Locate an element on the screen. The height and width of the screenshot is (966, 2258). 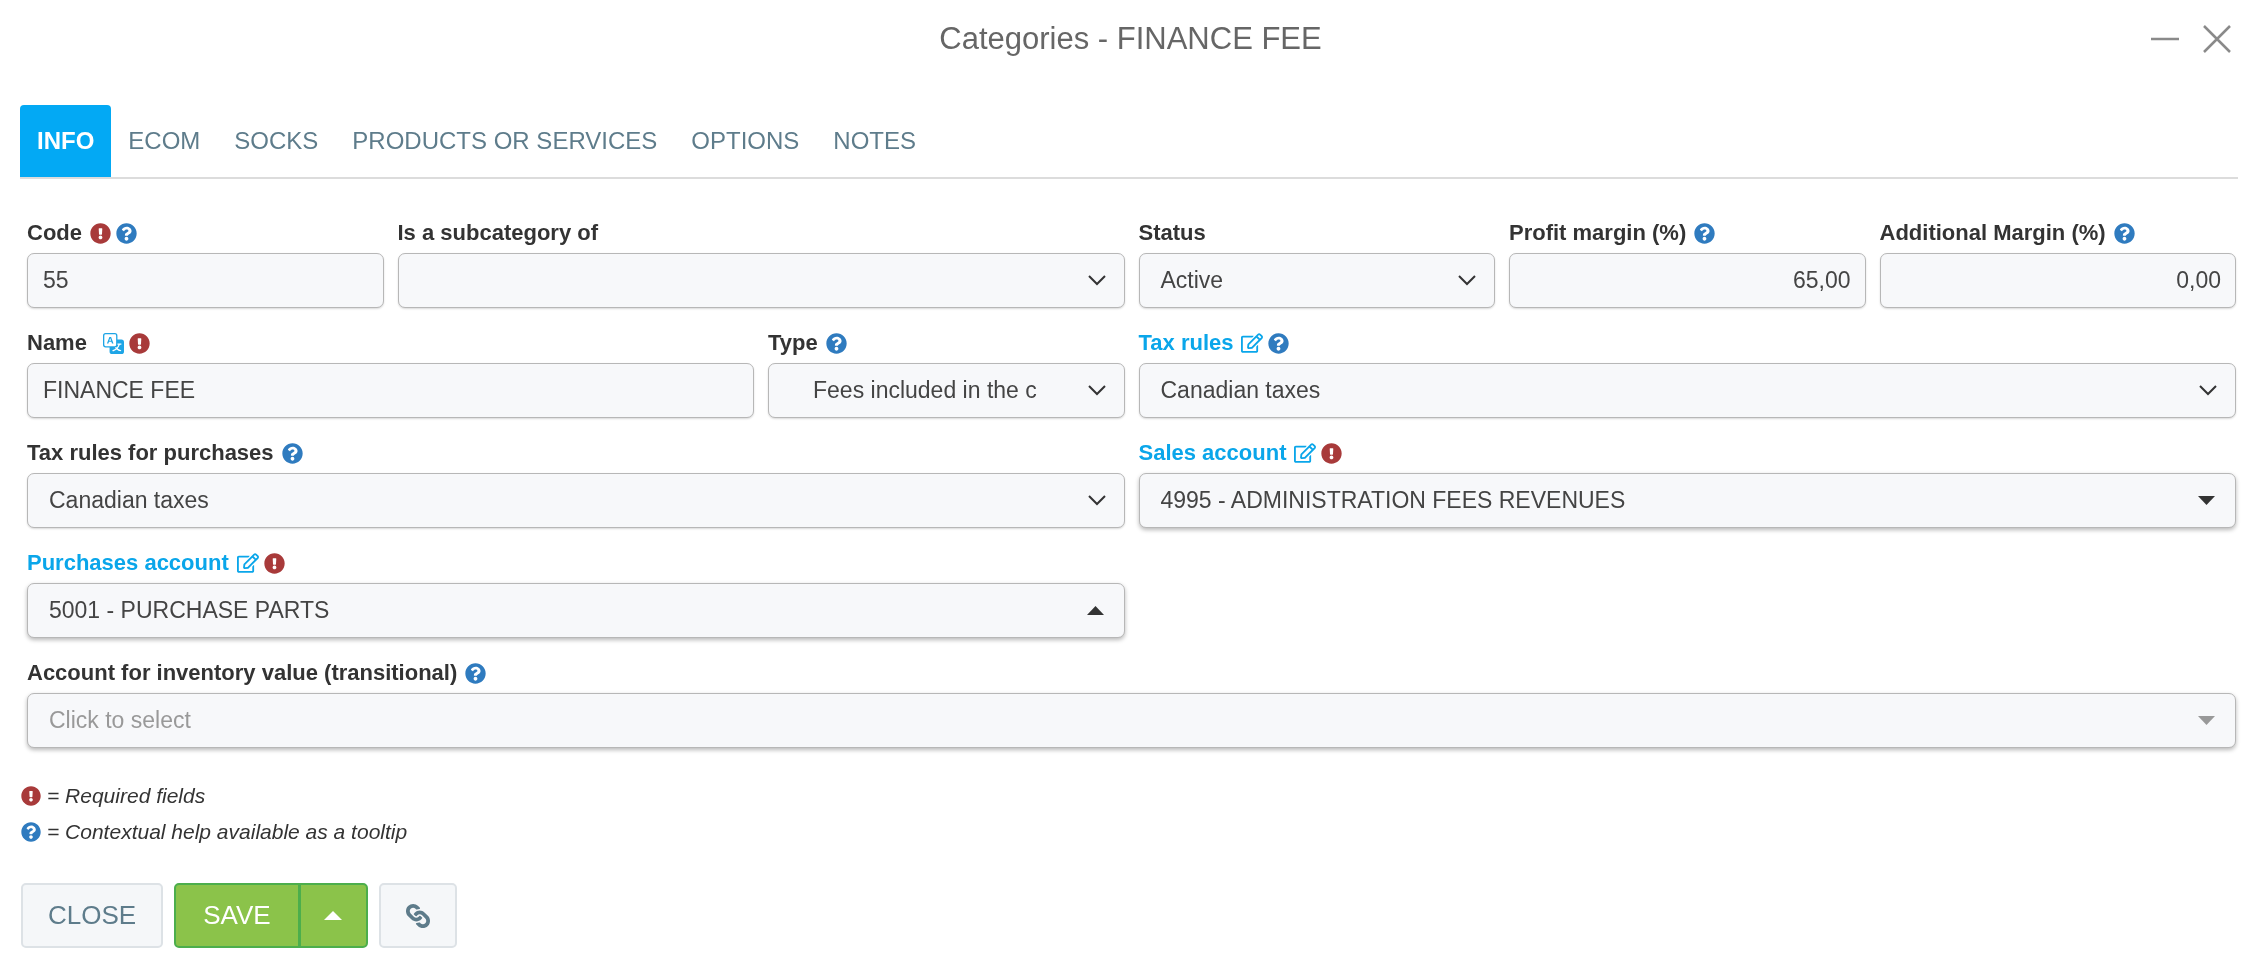
window-title: Categories - FINANCE FEE is located at coordinates (1130, 39).